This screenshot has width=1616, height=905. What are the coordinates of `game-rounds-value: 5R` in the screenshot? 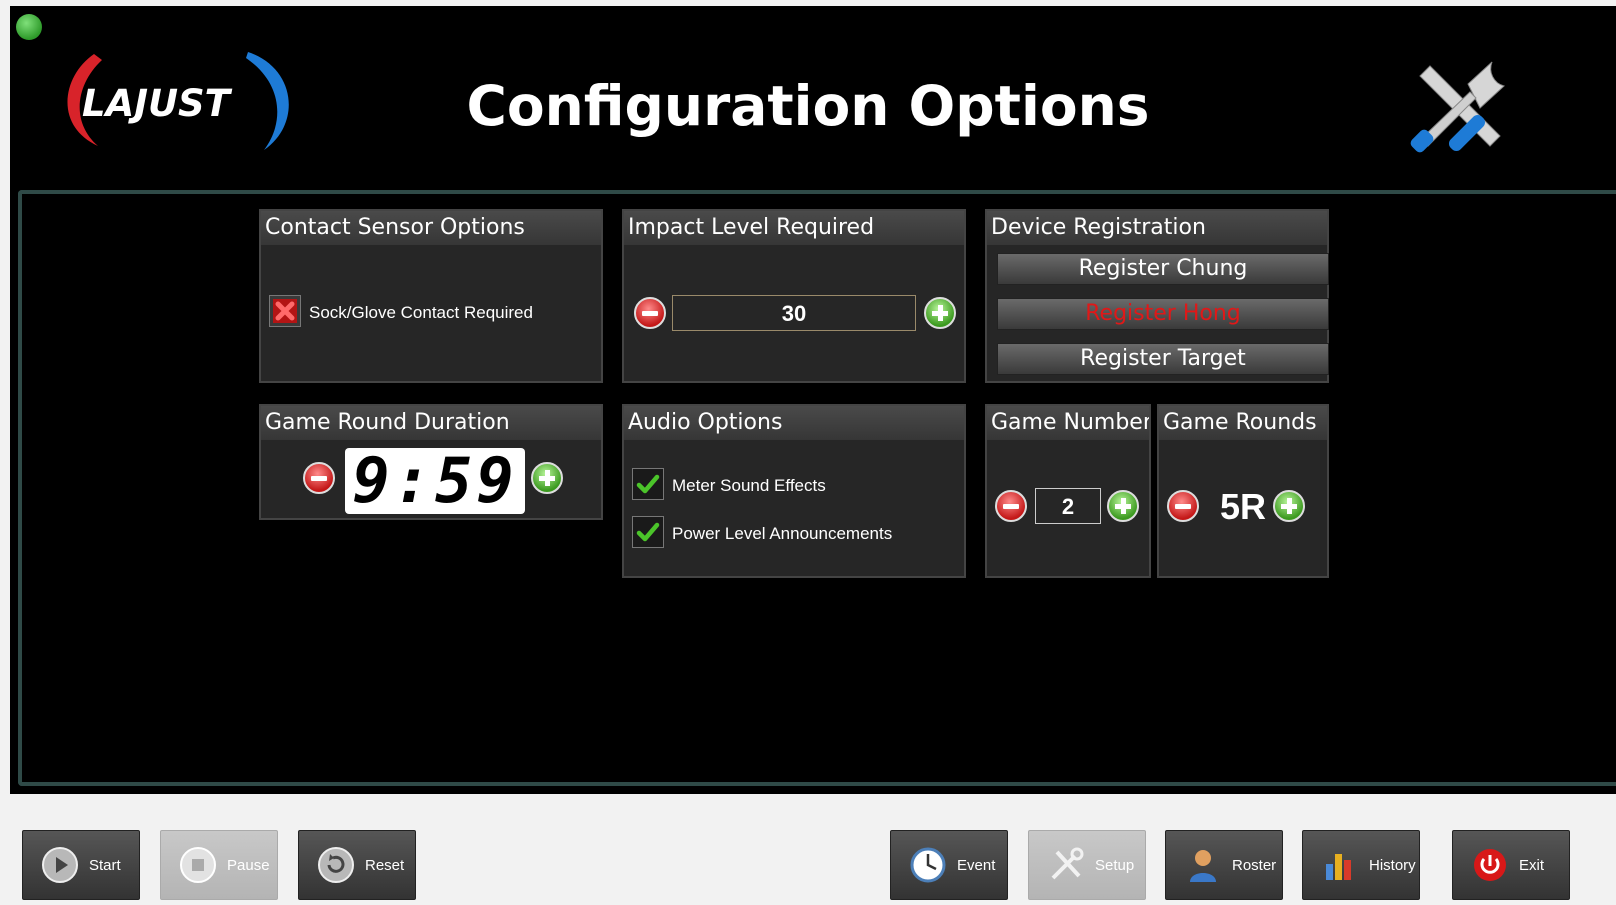 It's located at (1243, 506).